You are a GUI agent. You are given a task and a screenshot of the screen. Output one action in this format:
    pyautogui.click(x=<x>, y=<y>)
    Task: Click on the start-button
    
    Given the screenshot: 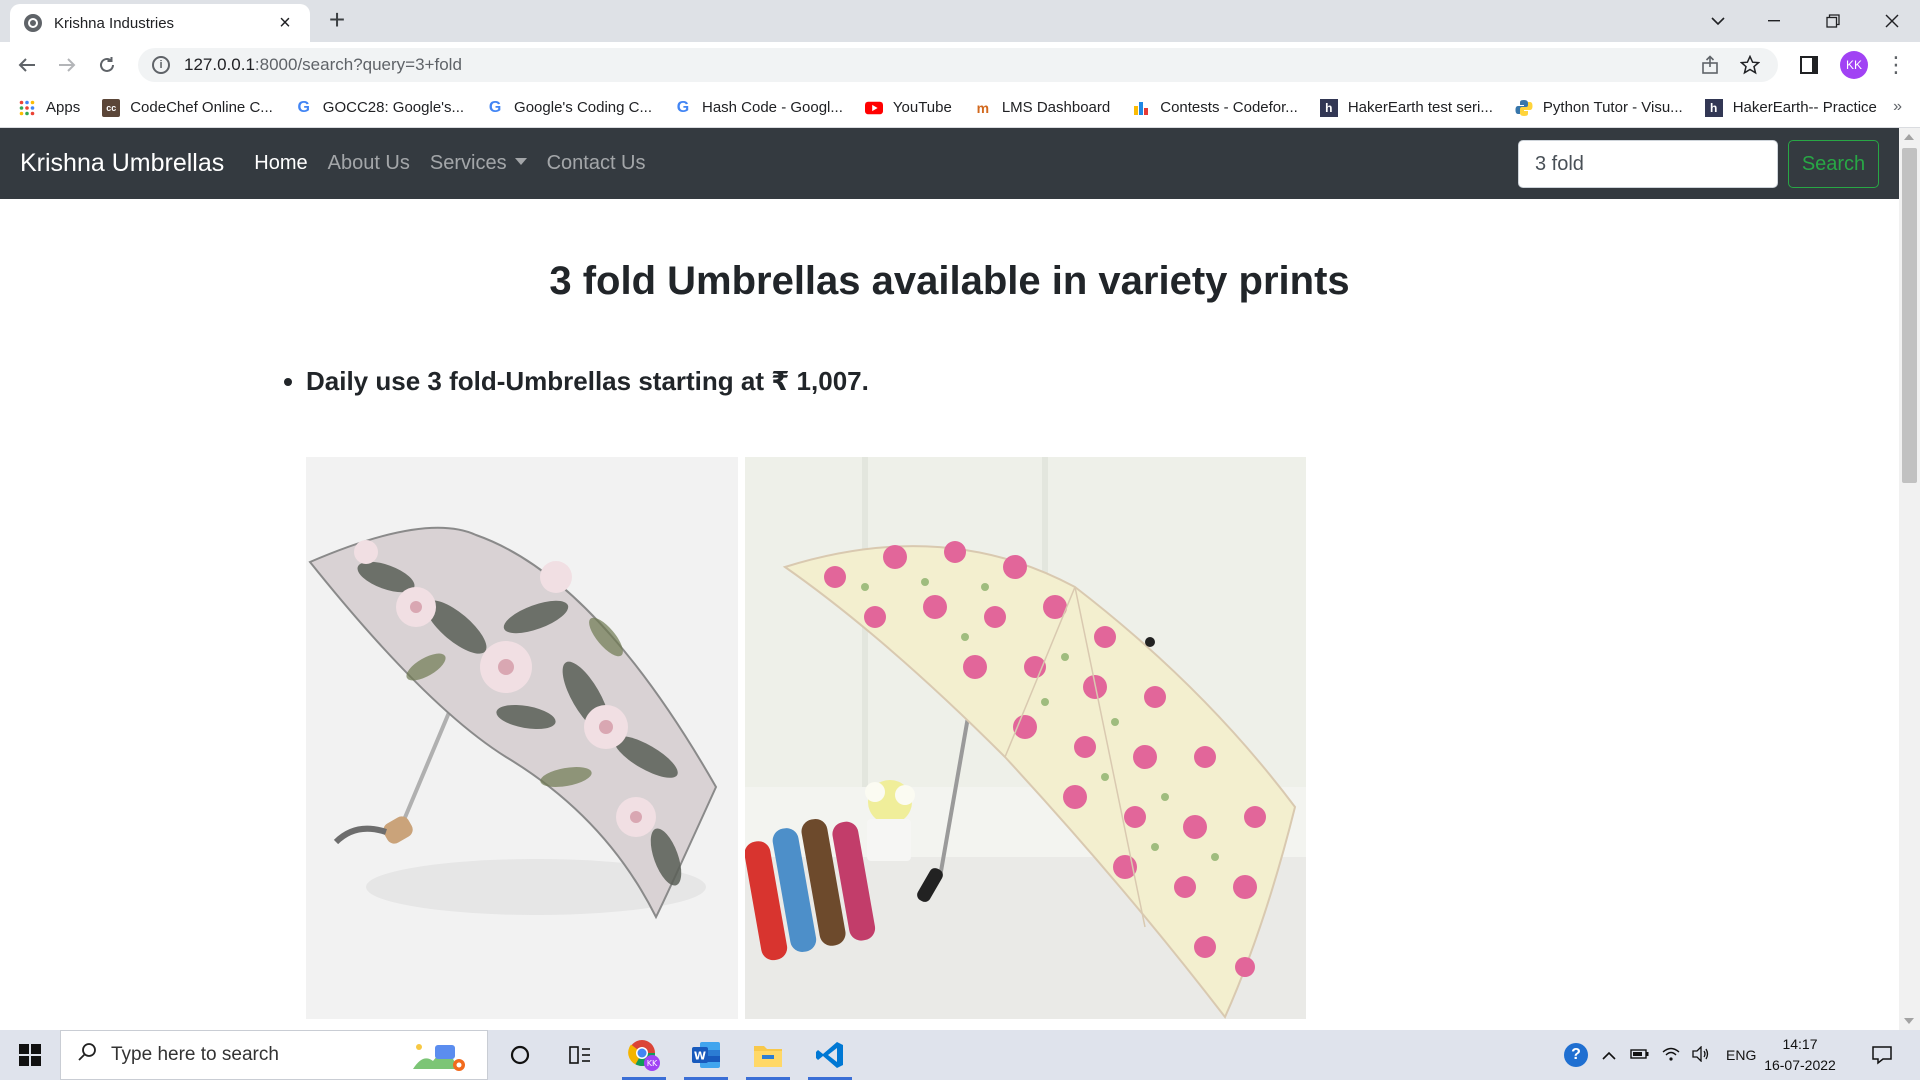 What is the action you would take?
    pyautogui.click(x=30, y=1055)
    